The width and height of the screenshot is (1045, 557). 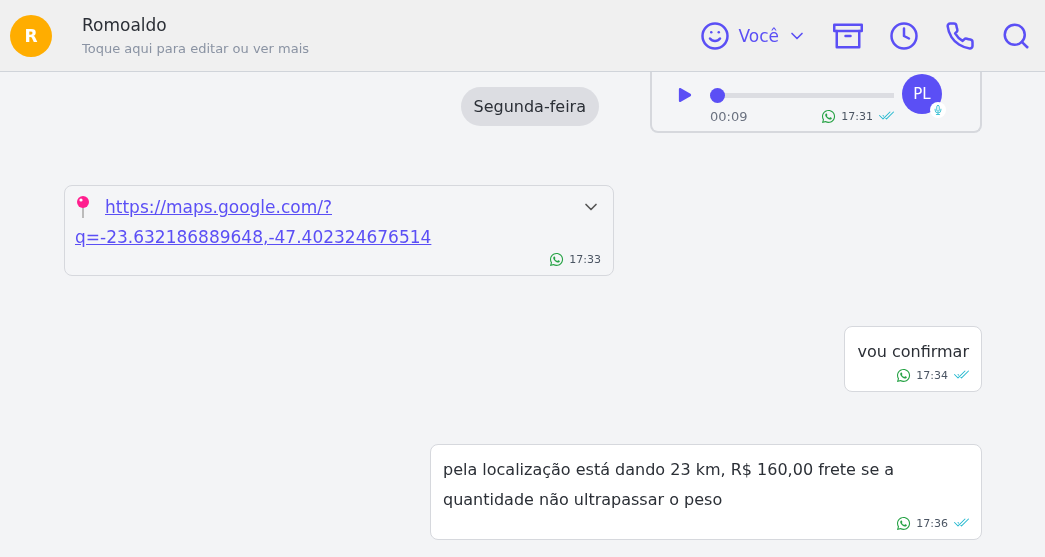 I want to click on phone-icon, so click(x=960, y=35).